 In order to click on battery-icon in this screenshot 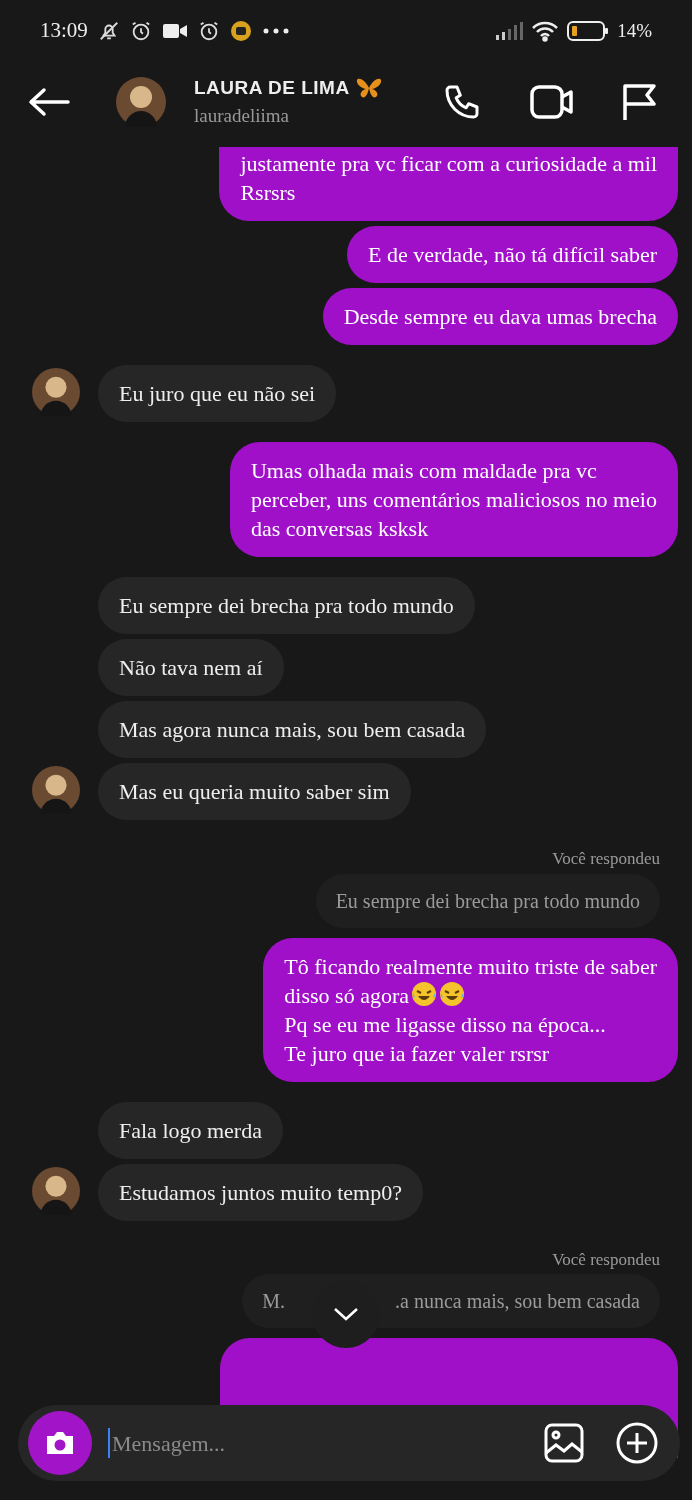, I will do `click(588, 31)`.